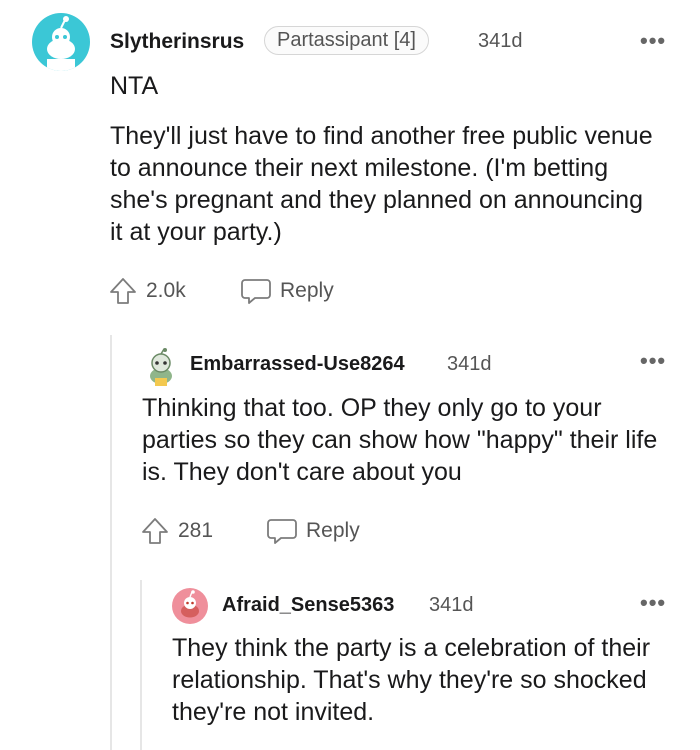  Describe the element at coordinates (196, 530) in the screenshot. I see `vote-score: 281` at that location.